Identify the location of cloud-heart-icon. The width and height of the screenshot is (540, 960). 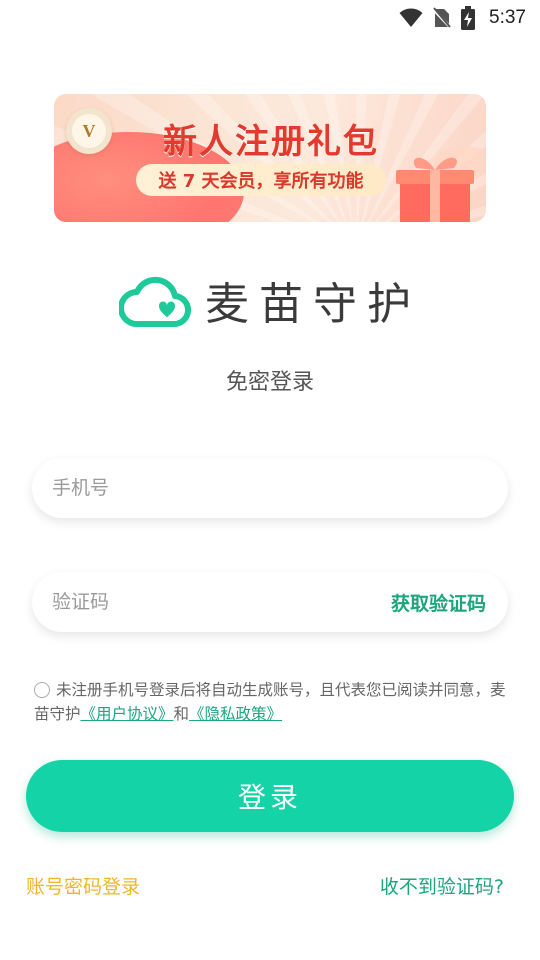
(155, 302).